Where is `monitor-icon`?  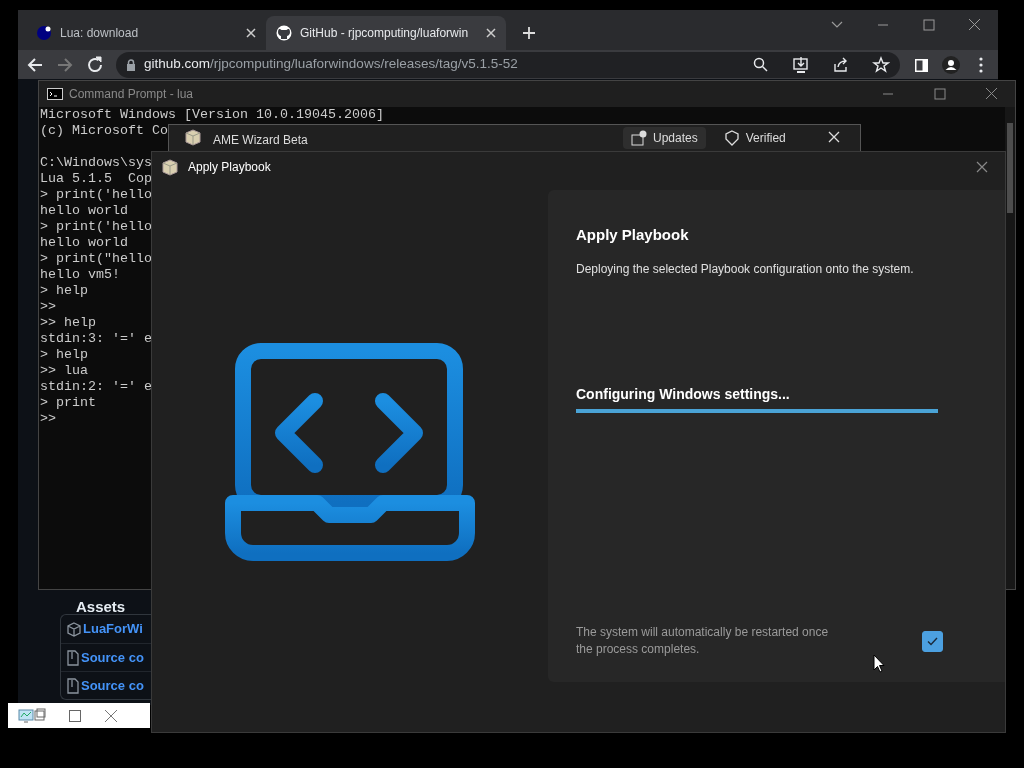
monitor-icon is located at coordinates (31, 715).